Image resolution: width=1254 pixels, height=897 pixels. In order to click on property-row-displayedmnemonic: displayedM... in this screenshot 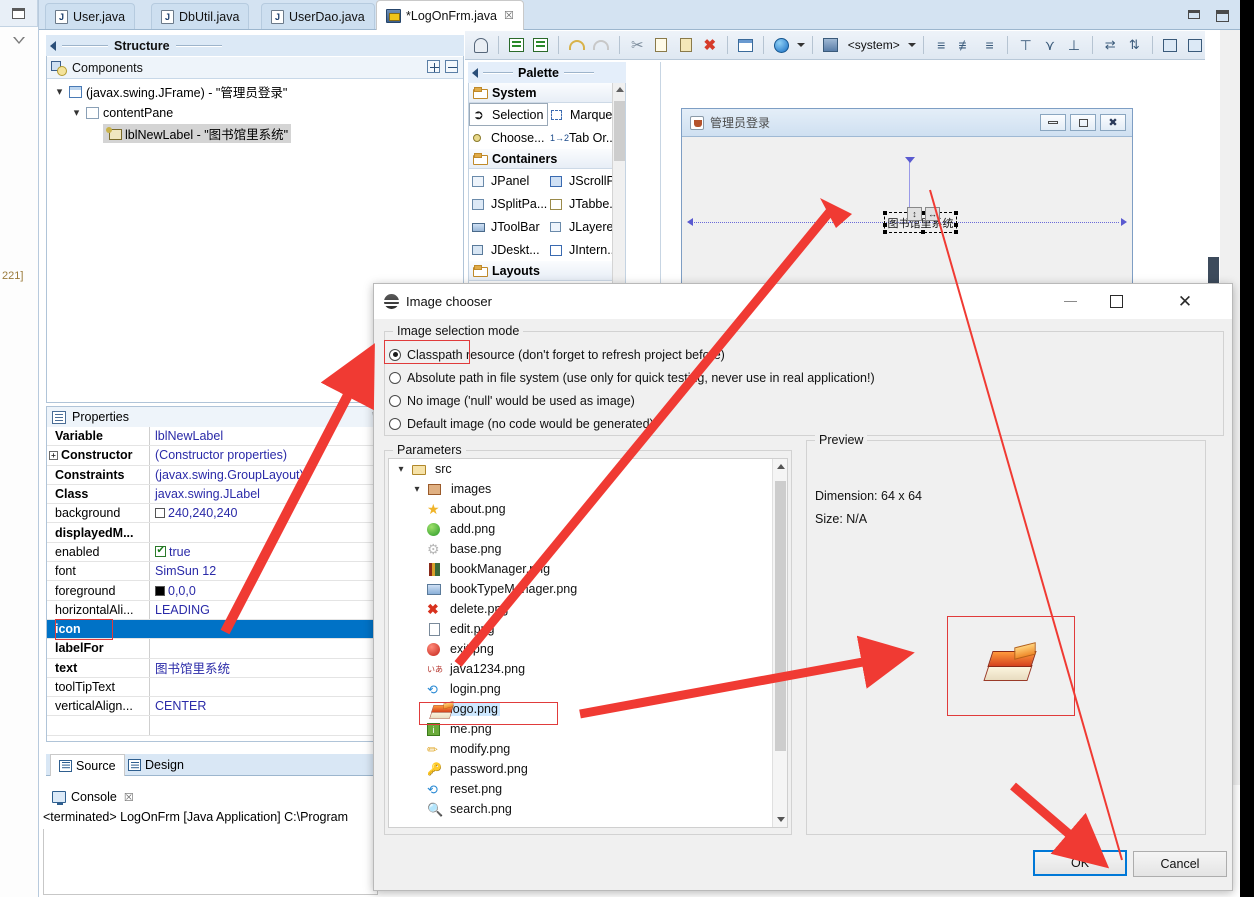, I will do `click(231, 533)`.